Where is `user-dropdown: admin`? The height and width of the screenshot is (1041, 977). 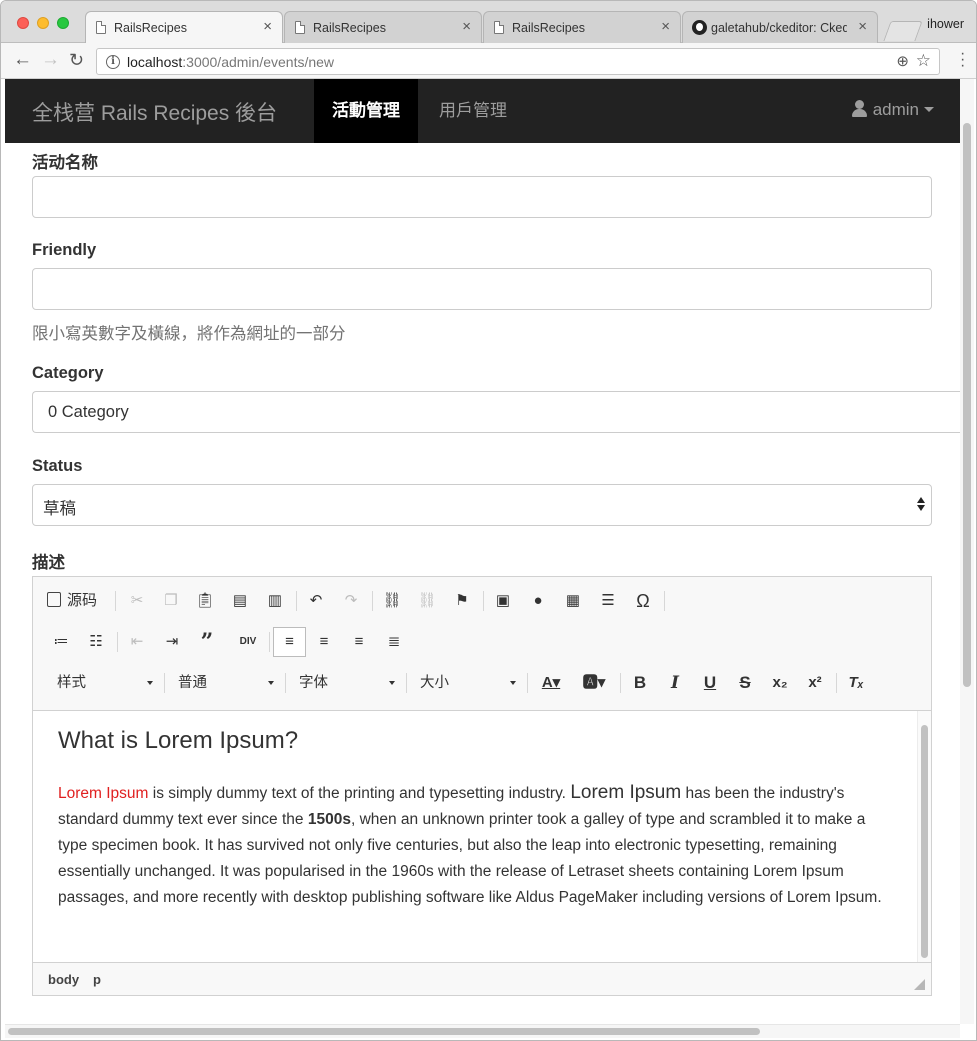 user-dropdown: admin is located at coordinates (892, 110).